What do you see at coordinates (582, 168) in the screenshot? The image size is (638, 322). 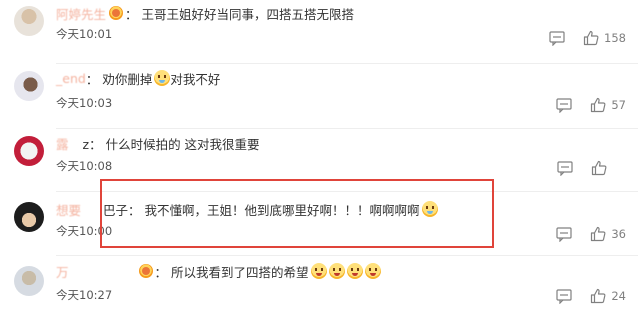 I see `comment-actions` at bounding box center [582, 168].